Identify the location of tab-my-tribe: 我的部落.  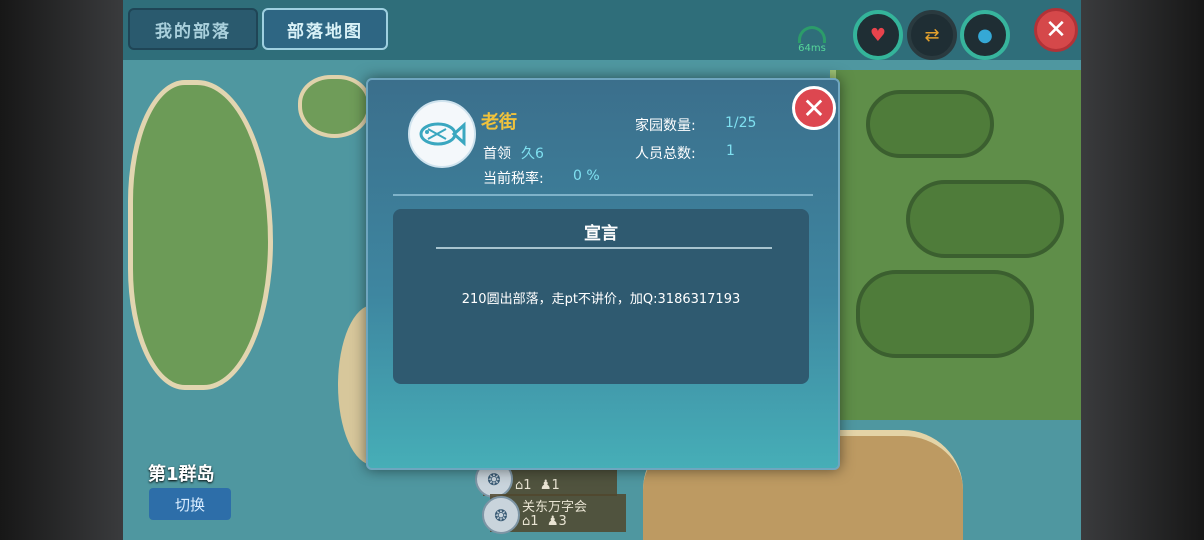
(193, 29).